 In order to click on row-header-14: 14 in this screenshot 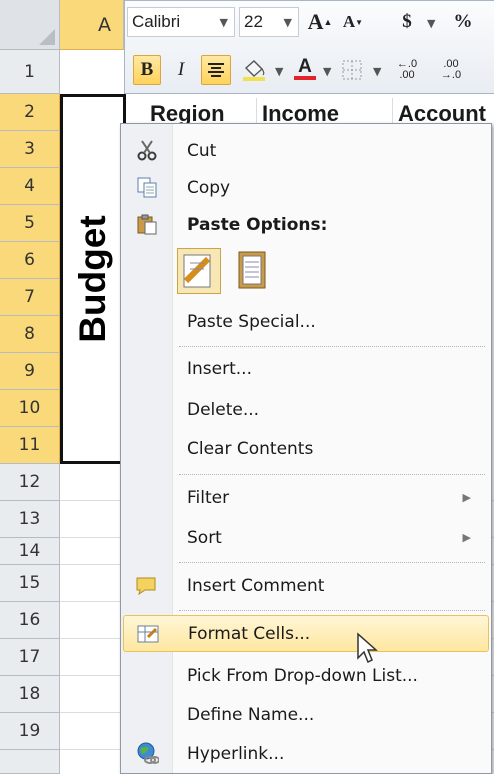, I will do `click(30, 551)`.